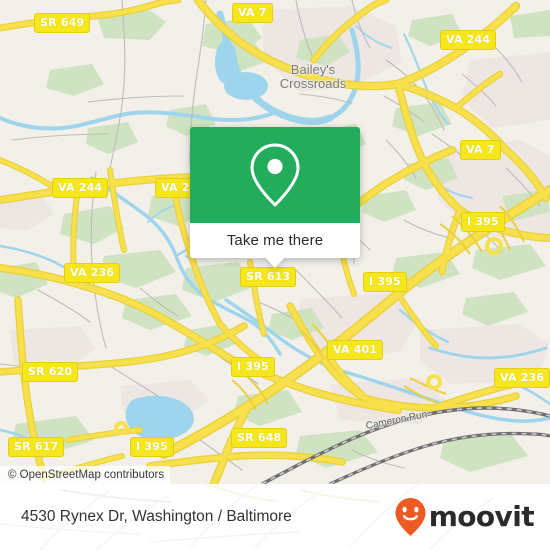  I want to click on map-pin-icon, so click(275, 175).